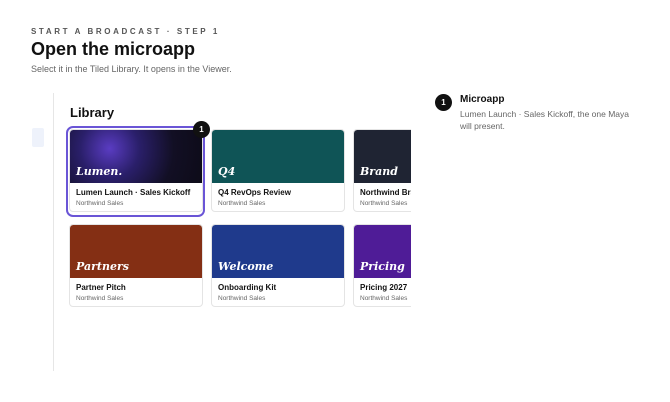  Describe the element at coordinates (102, 266) in the screenshot. I see `thumbnail-wordmark: Partners` at that location.